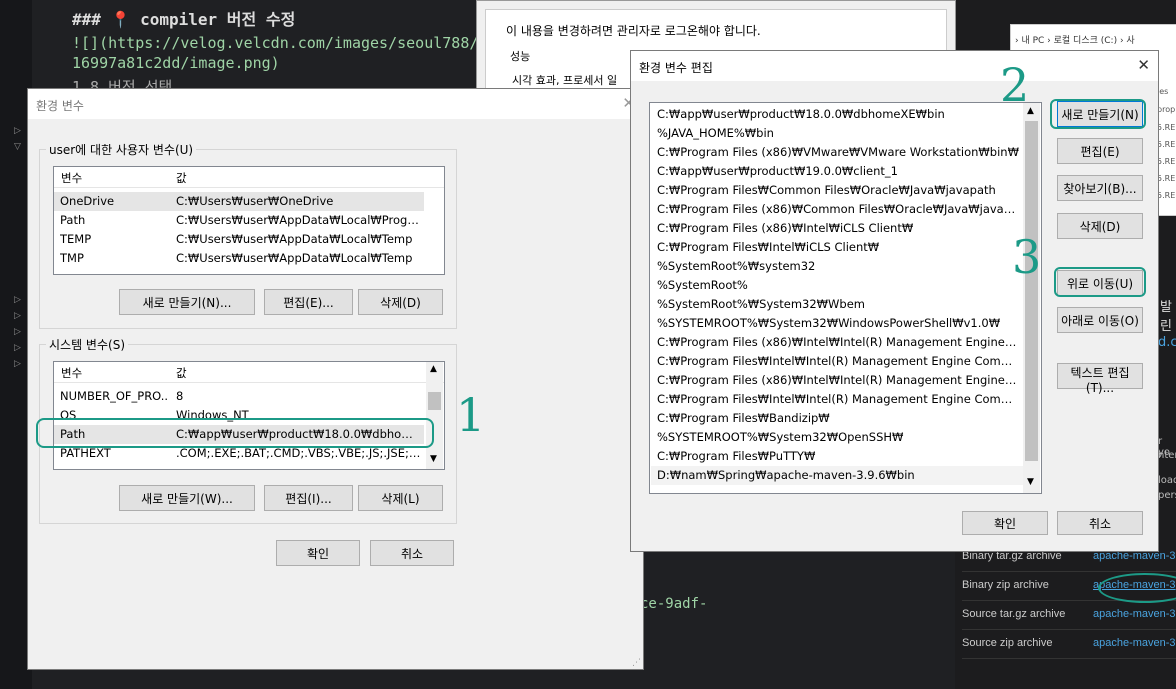  Describe the element at coordinates (1069, 615) in the screenshot. I see `download-row: Source tar.gz archive apache-maven-3` at that location.